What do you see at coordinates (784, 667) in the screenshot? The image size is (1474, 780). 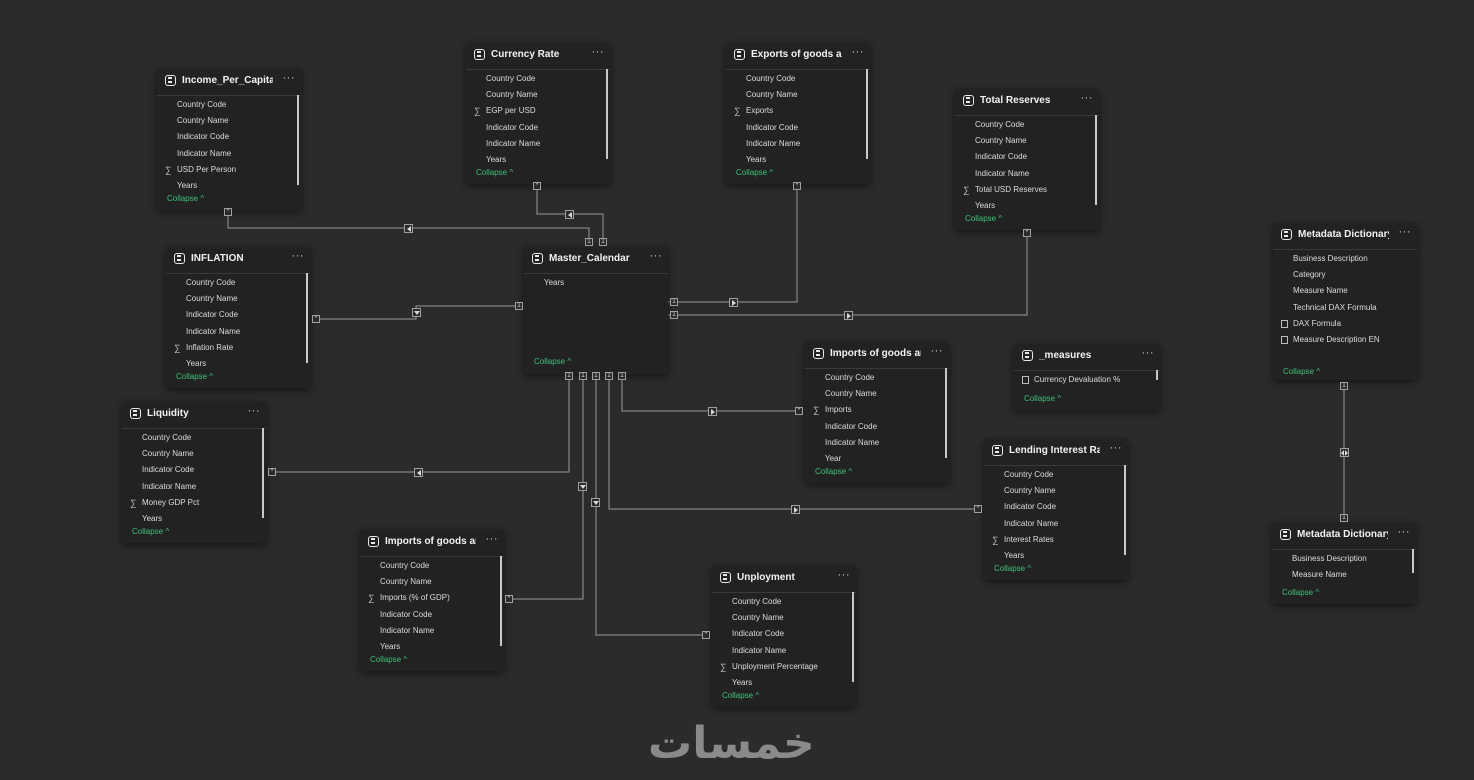 I see `field-item: ∑ Unployment Percentage` at bounding box center [784, 667].